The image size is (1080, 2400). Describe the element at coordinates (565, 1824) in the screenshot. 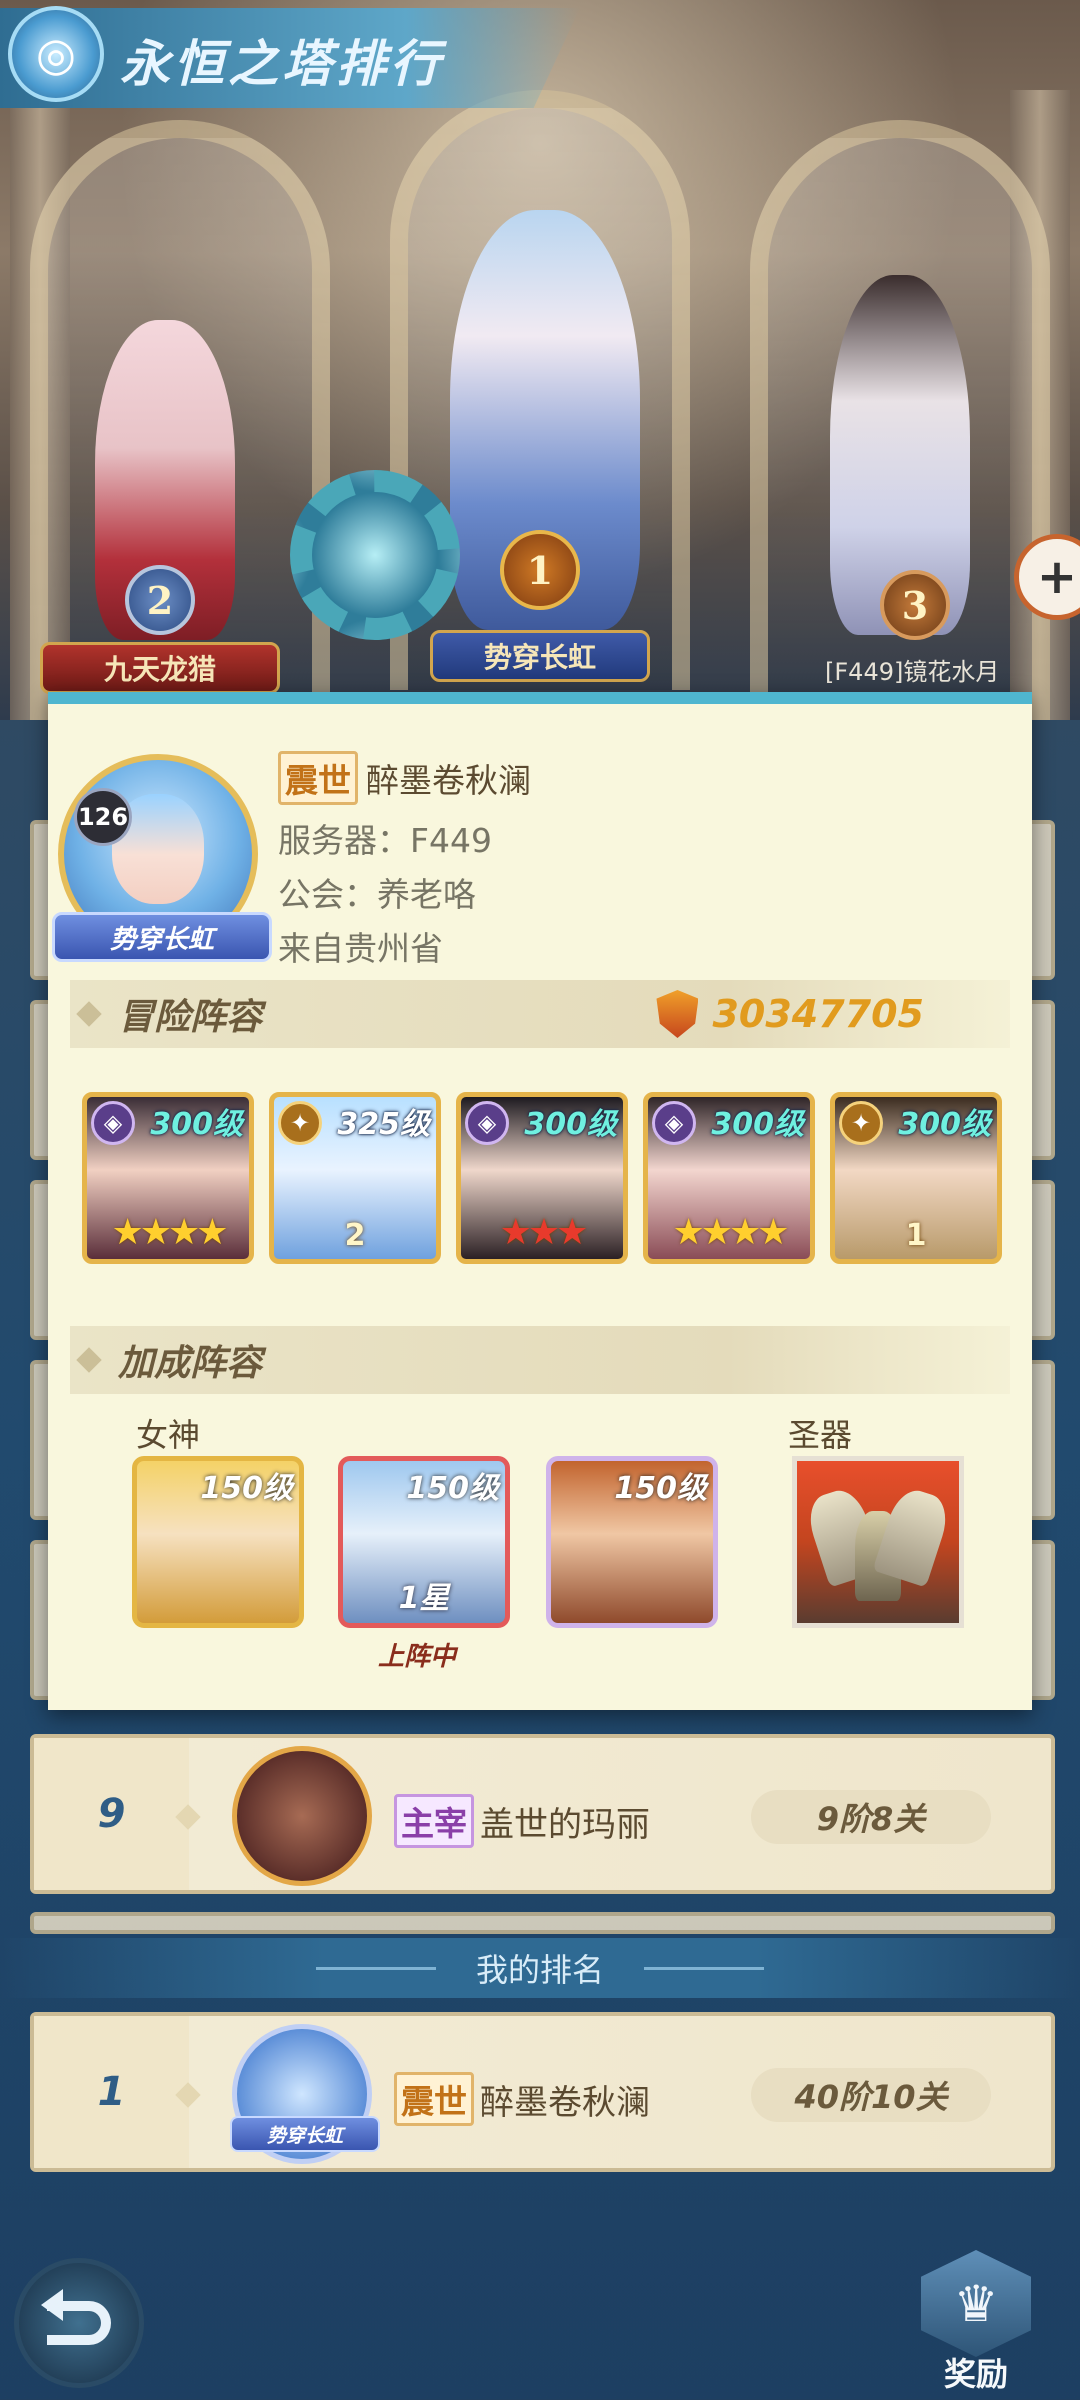

I see `player-name: 盖世的玛丽` at that location.